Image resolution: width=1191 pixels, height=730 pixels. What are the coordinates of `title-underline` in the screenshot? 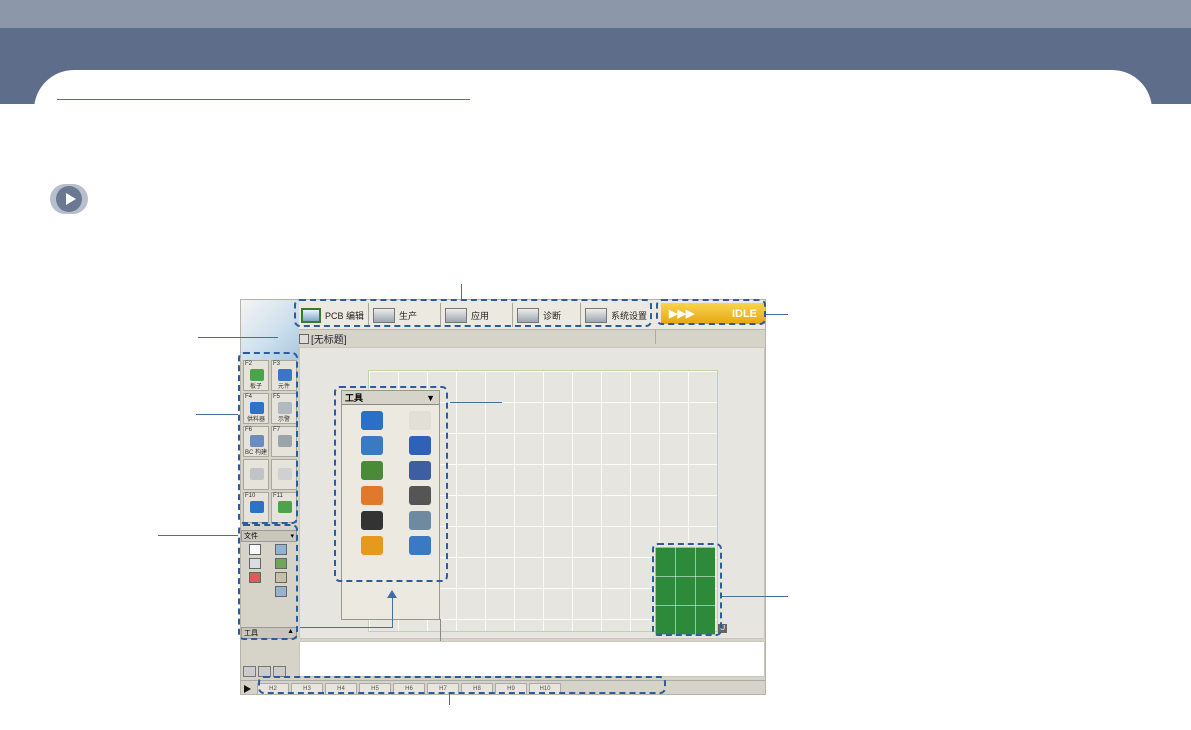 It's located at (263, 99).